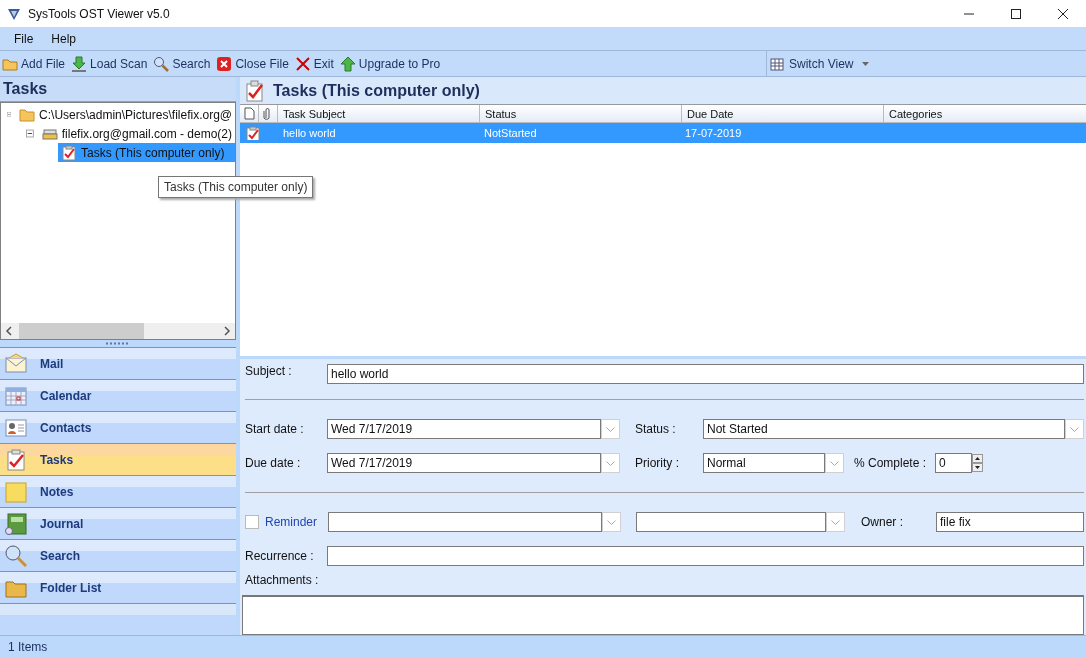 The width and height of the screenshot is (1086, 658). What do you see at coordinates (118, 89) in the screenshot?
I see `panel-title: Tasks` at bounding box center [118, 89].